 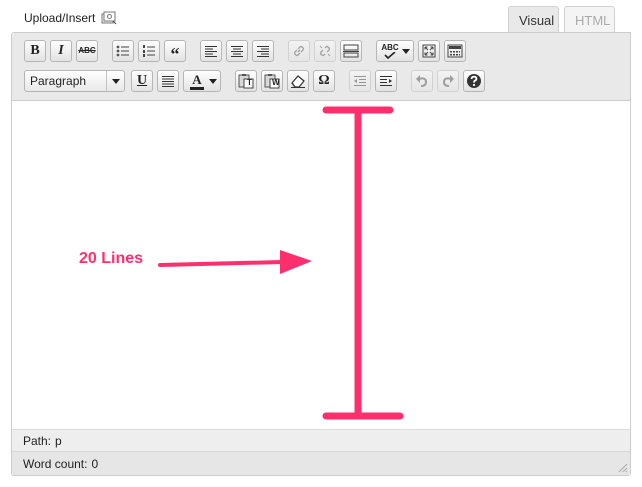 I want to click on eraser-icon, so click(x=298, y=81).